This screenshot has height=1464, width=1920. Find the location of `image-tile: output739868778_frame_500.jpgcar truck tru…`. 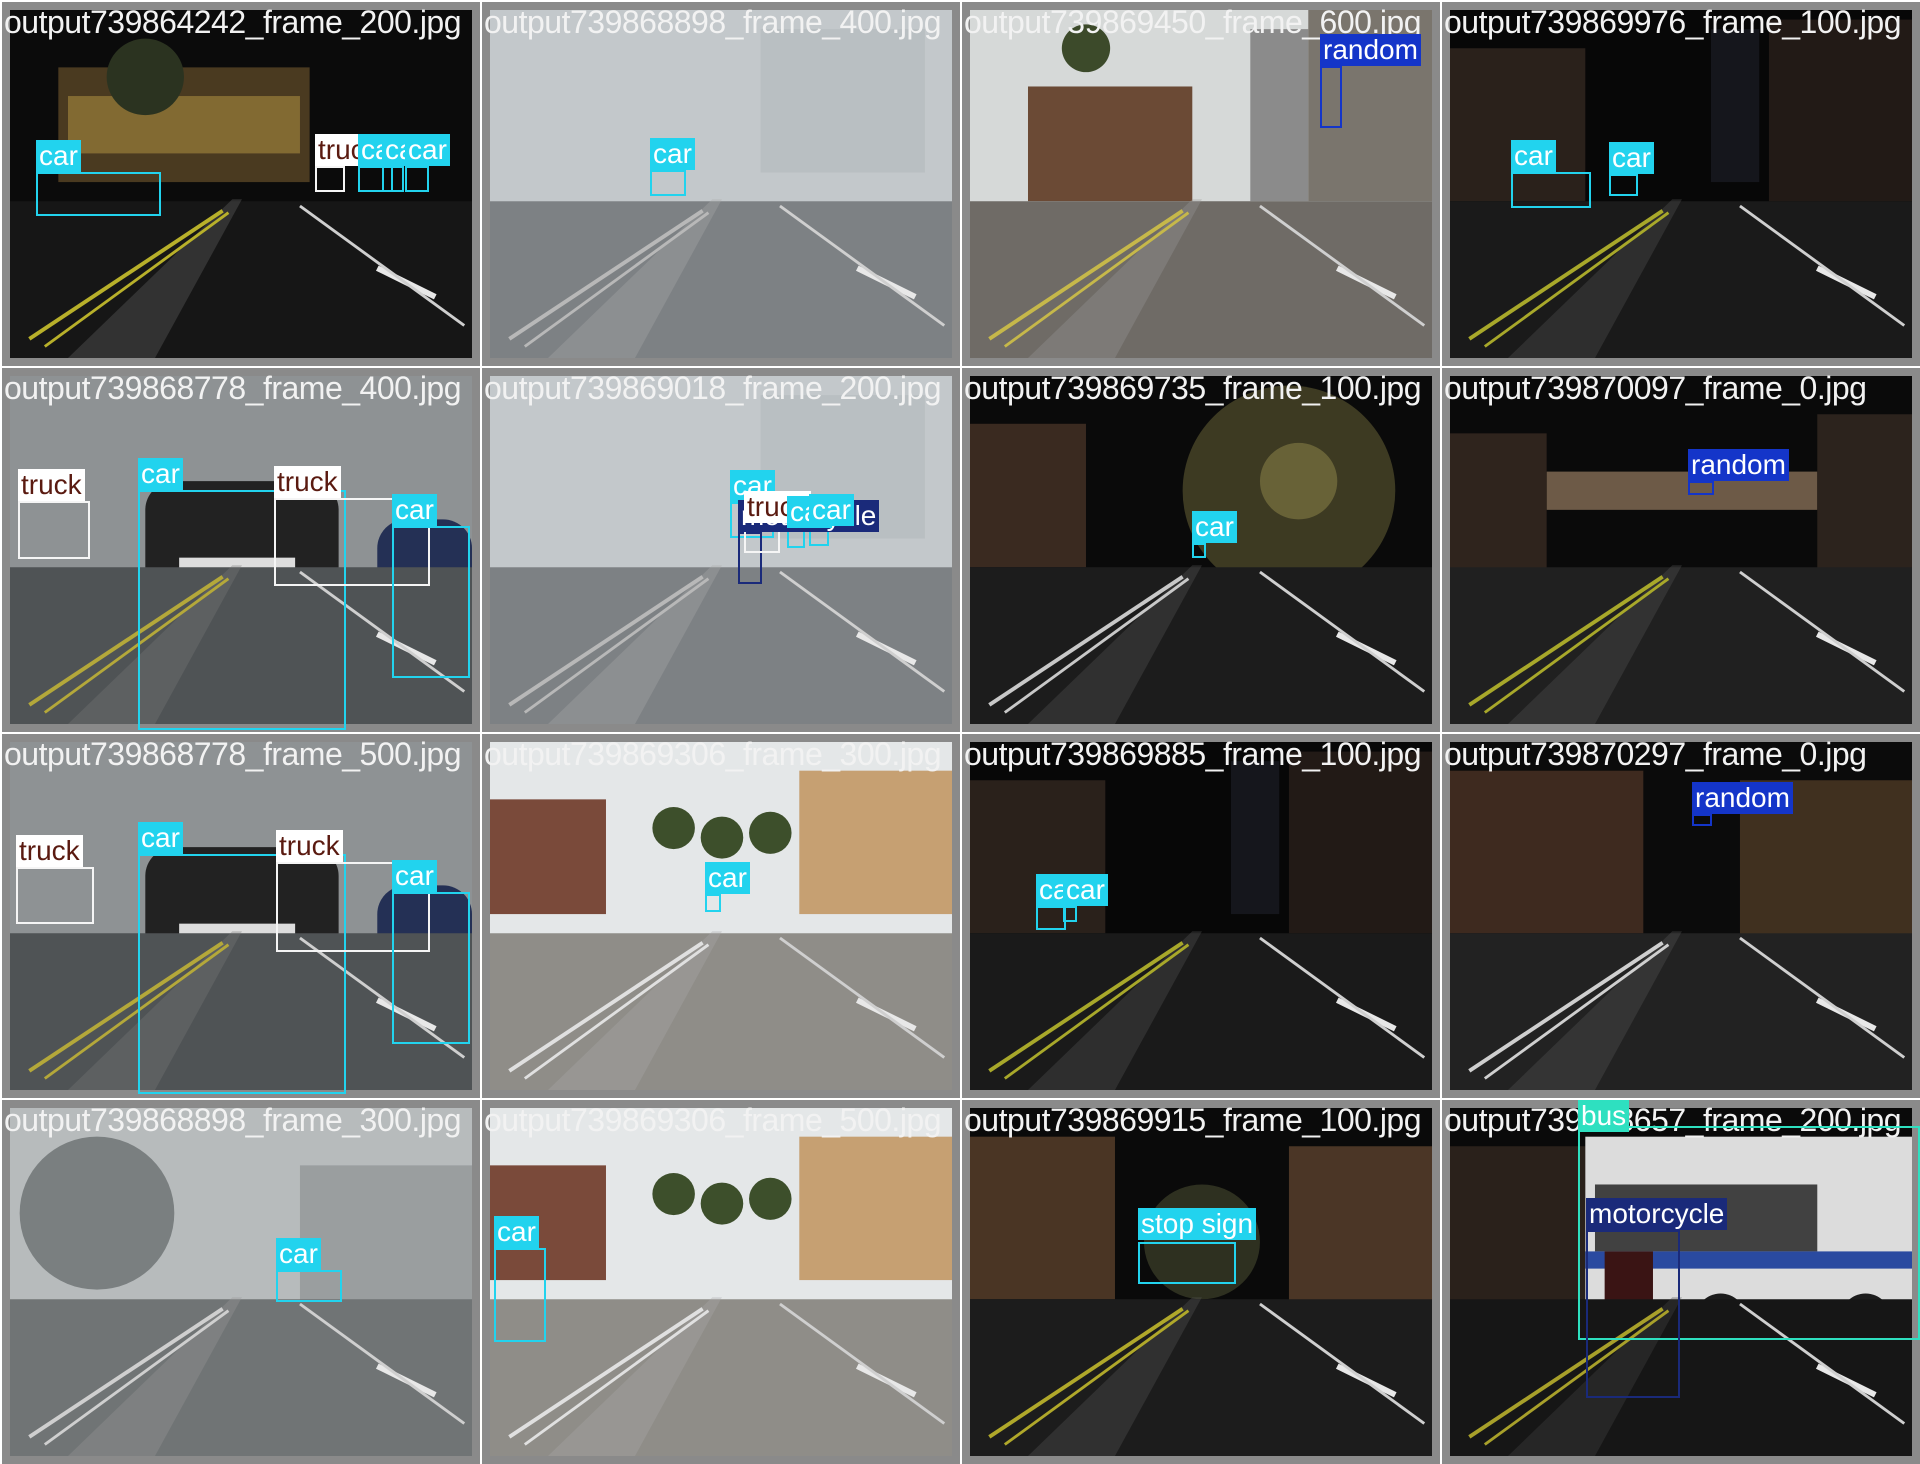

image-tile: output739868778_frame_500.jpgcar truck tru… is located at coordinates (241, 916).